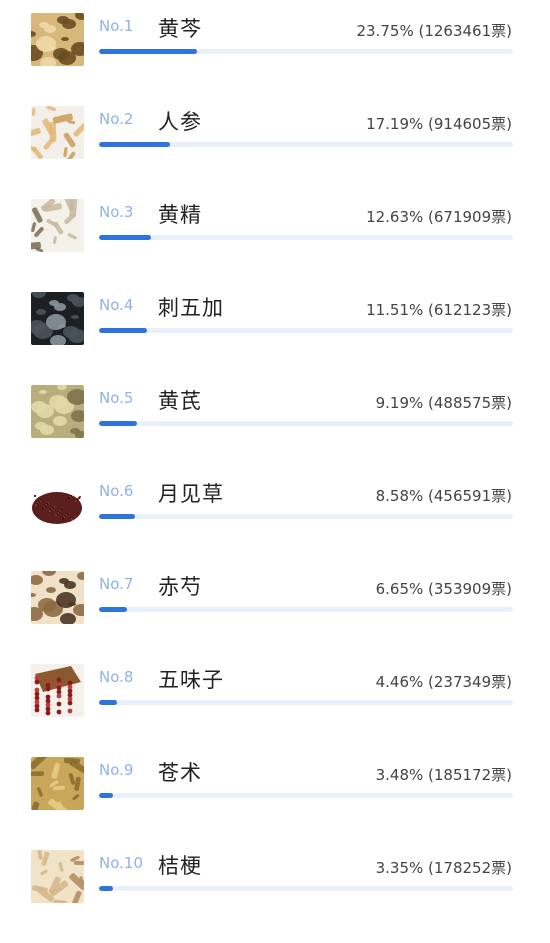 The height and width of the screenshot is (943, 550). What do you see at coordinates (57, 318) in the screenshot?
I see `black-berries-icon` at bounding box center [57, 318].